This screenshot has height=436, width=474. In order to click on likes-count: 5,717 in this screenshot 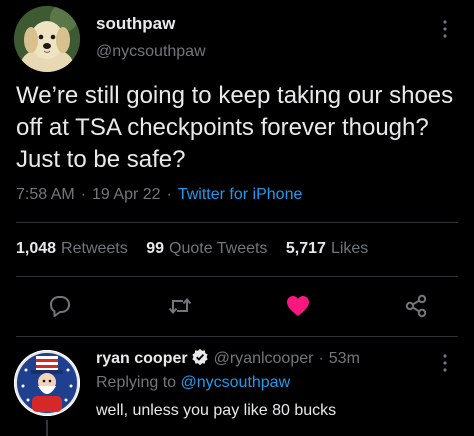, I will do `click(305, 248)`.